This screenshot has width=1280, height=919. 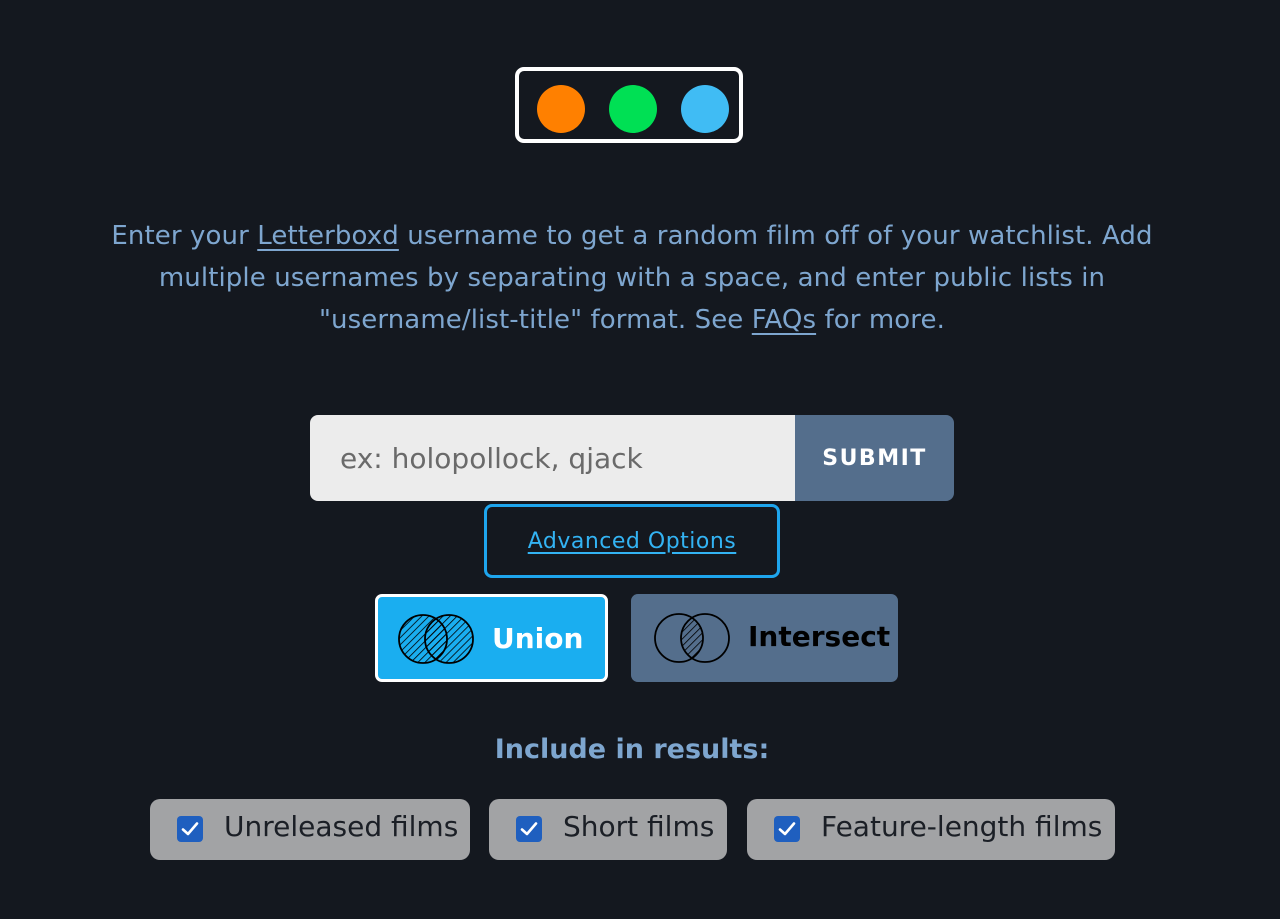 What do you see at coordinates (784, 320) in the screenshot?
I see `faqs-link: FAQs` at bounding box center [784, 320].